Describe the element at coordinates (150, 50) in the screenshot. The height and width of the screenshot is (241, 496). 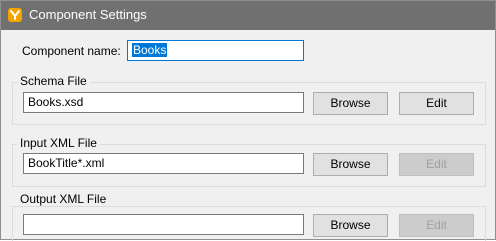
I see `component-name-value: Books` at that location.